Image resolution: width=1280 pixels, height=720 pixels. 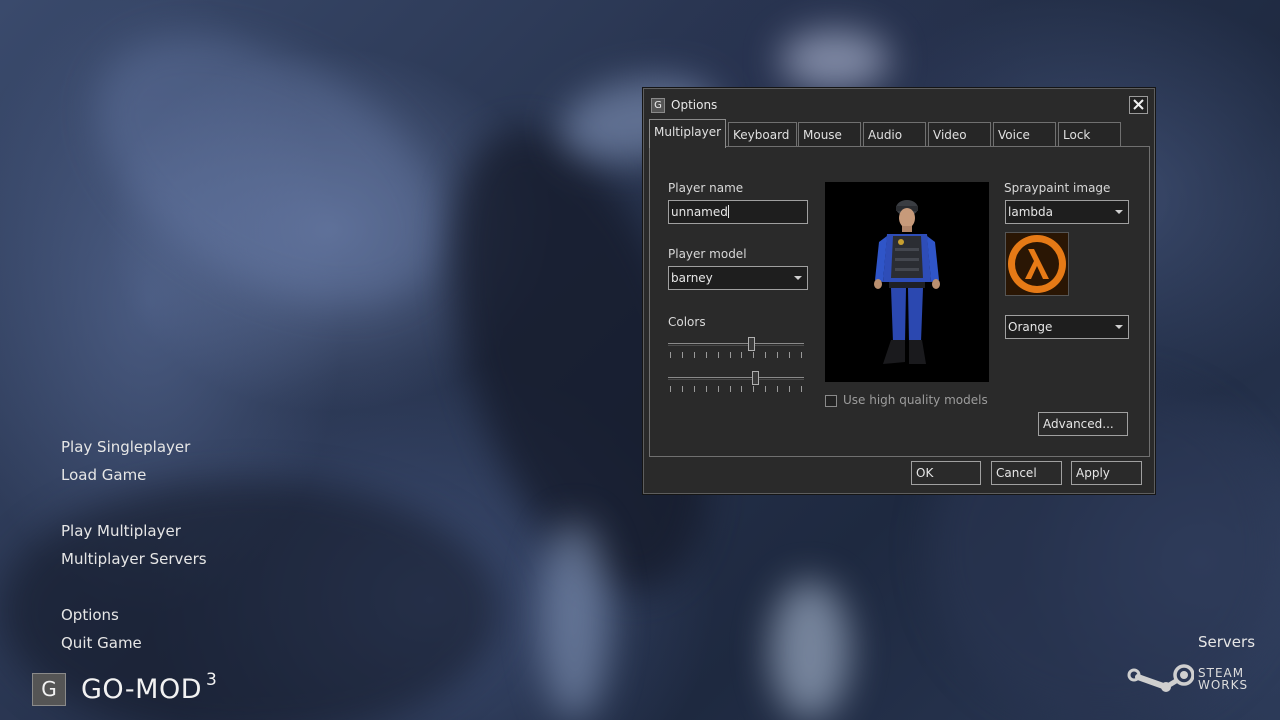 What do you see at coordinates (1030, 327) in the screenshot?
I see `spray-color-value: Orange` at bounding box center [1030, 327].